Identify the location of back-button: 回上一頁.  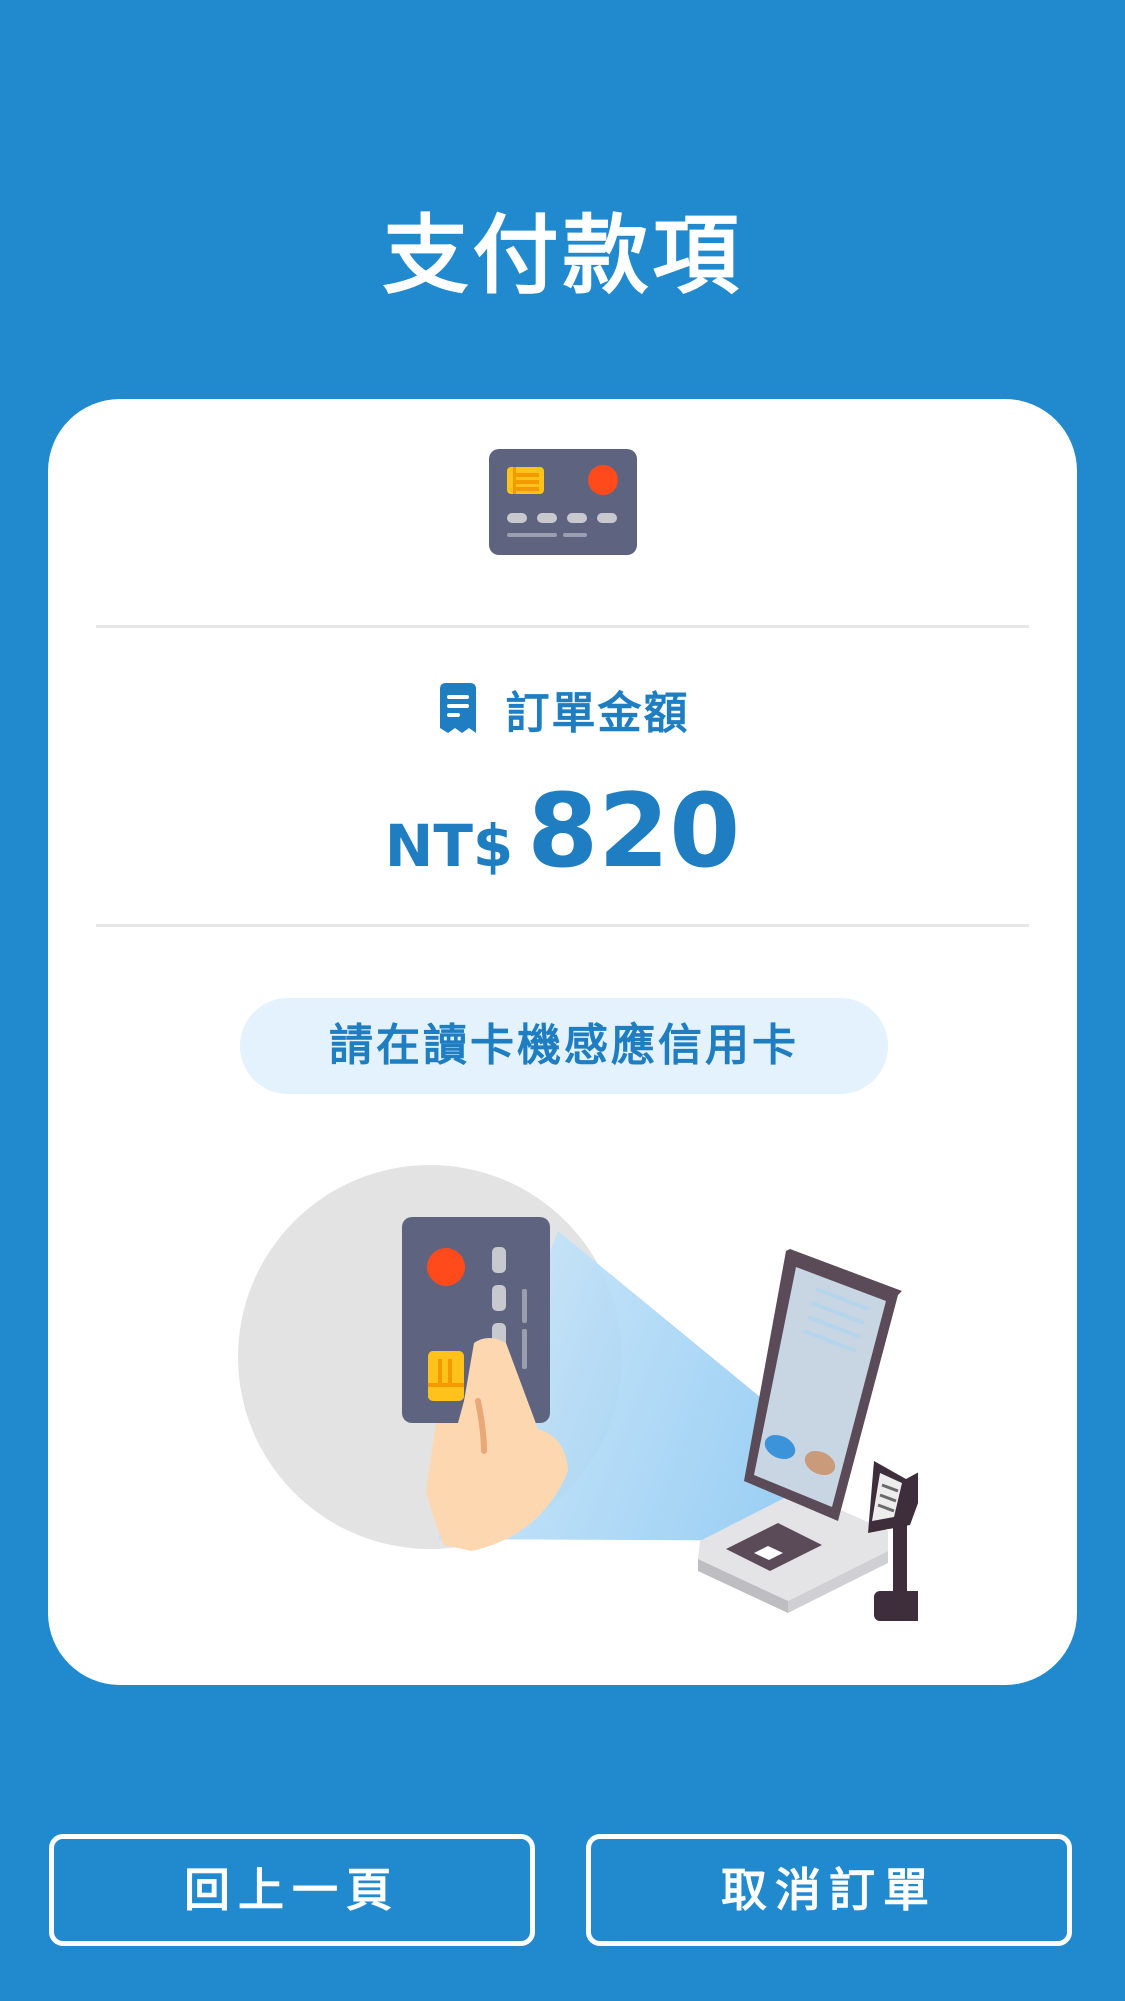
(292, 1890).